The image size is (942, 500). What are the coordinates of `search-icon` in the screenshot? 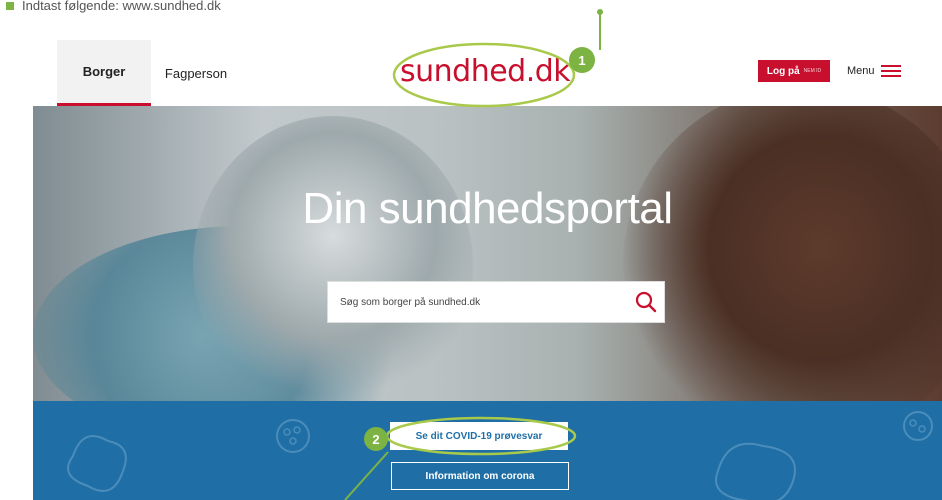 It's located at (646, 302).